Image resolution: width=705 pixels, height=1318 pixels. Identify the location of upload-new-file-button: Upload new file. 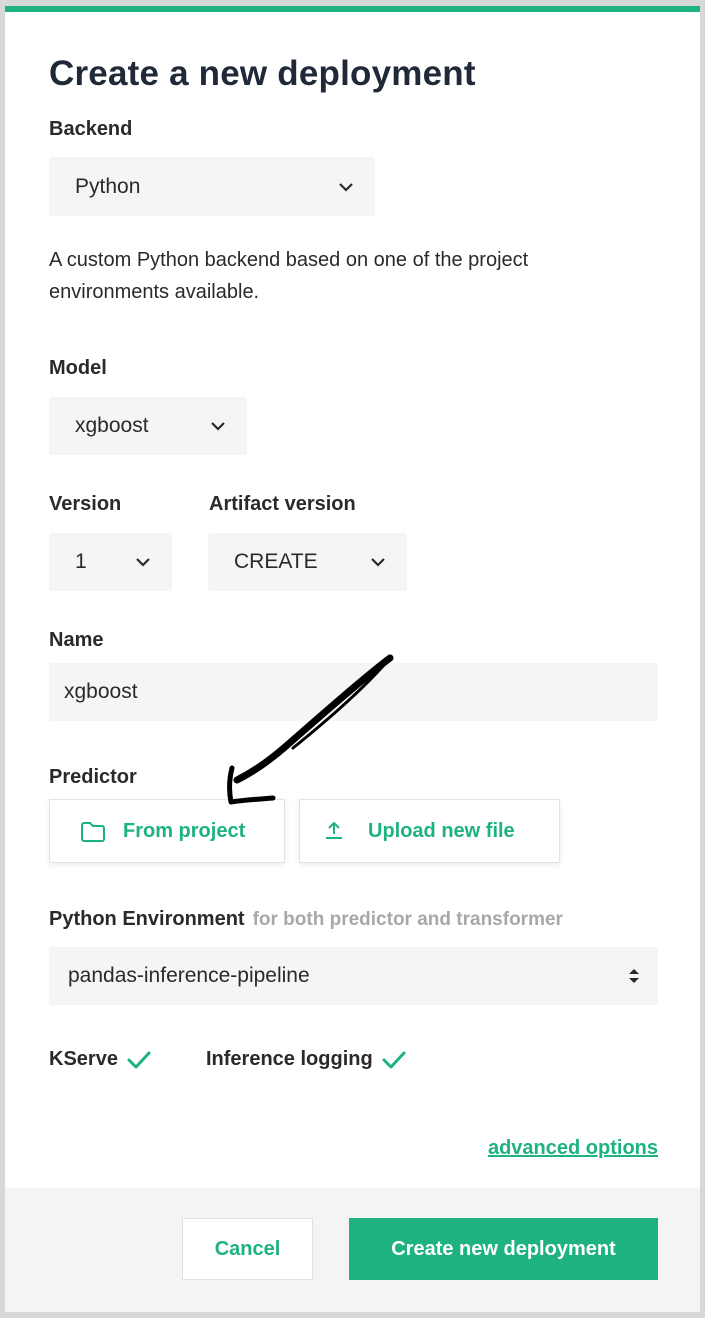
(429, 831).